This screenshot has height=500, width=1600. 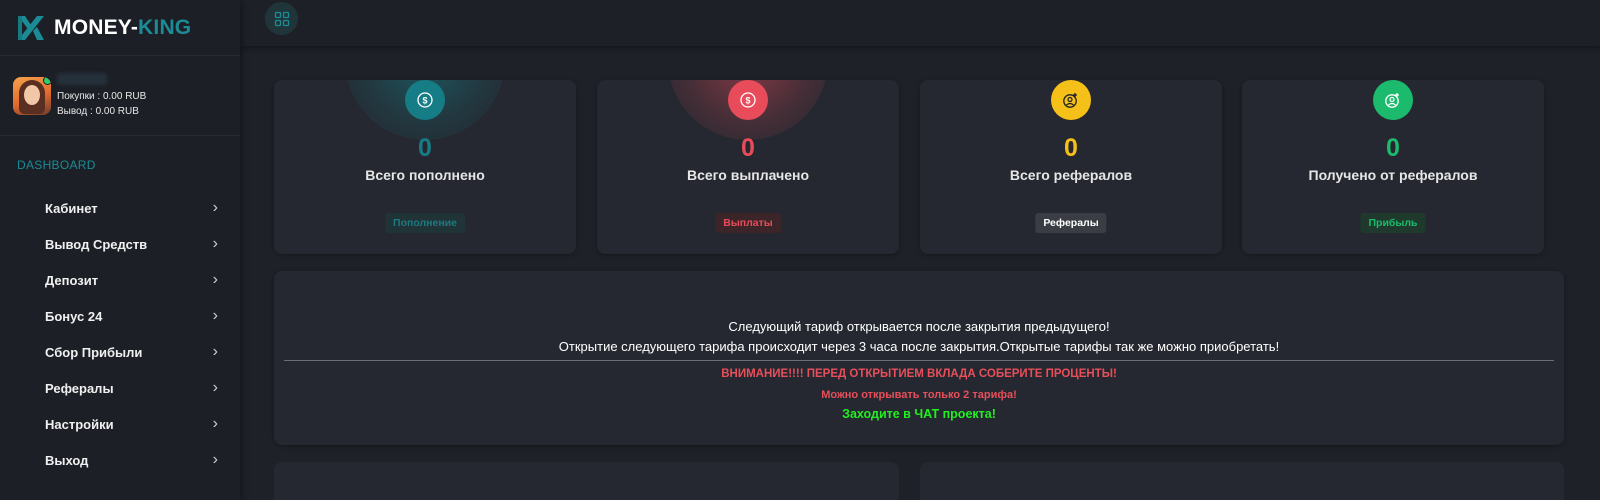 I want to click on grid-menu-button, so click(x=281, y=18).